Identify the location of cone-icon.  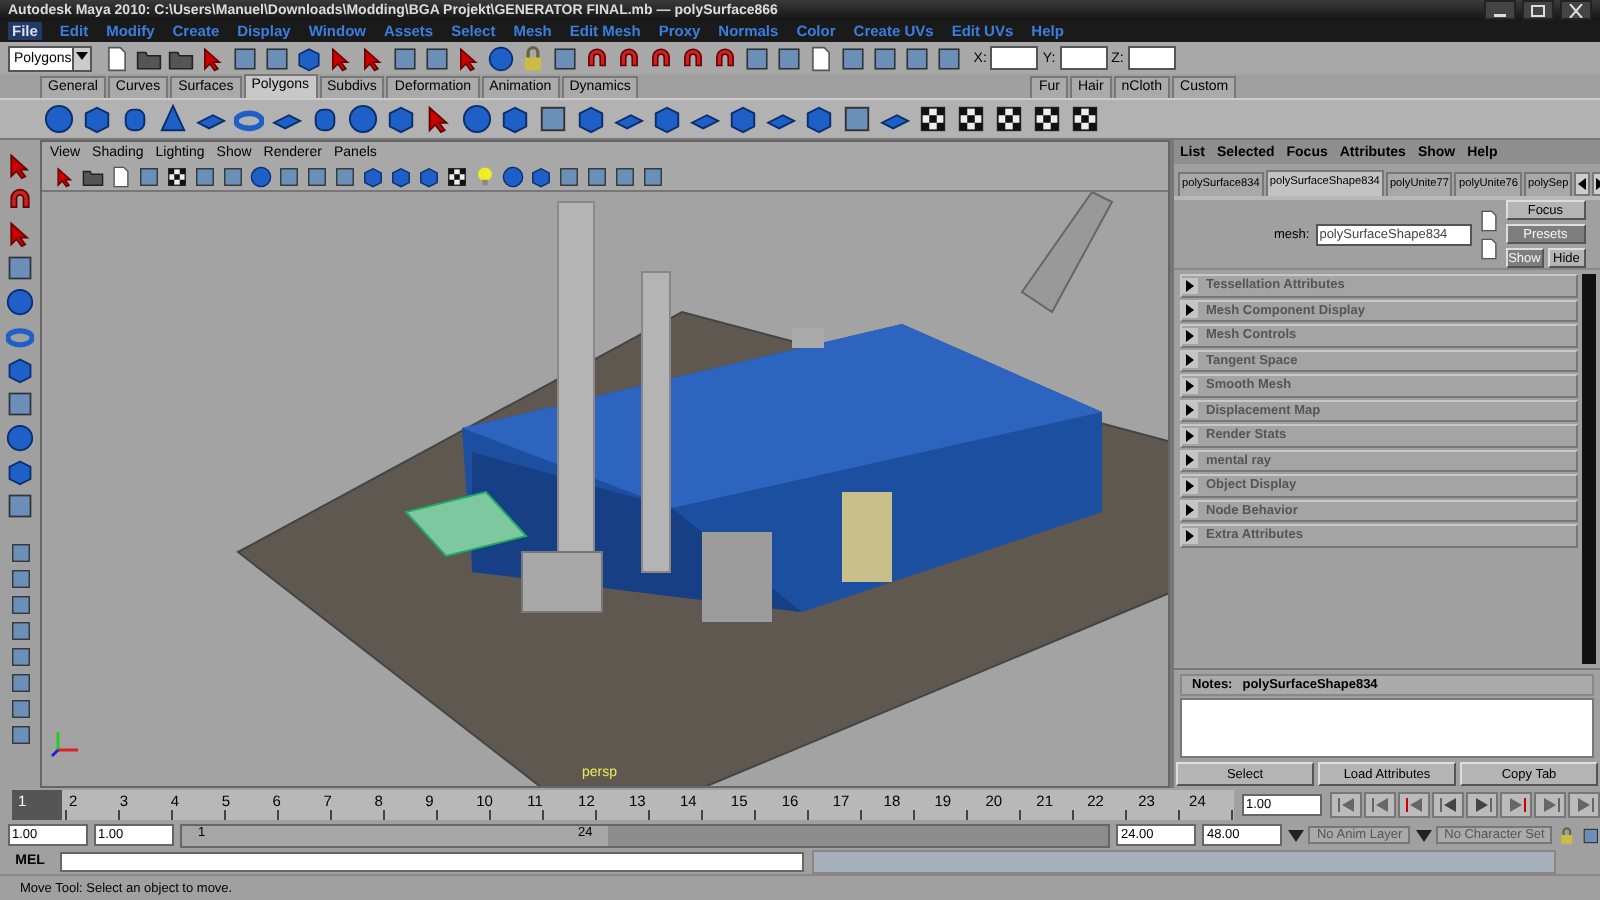
(173, 119).